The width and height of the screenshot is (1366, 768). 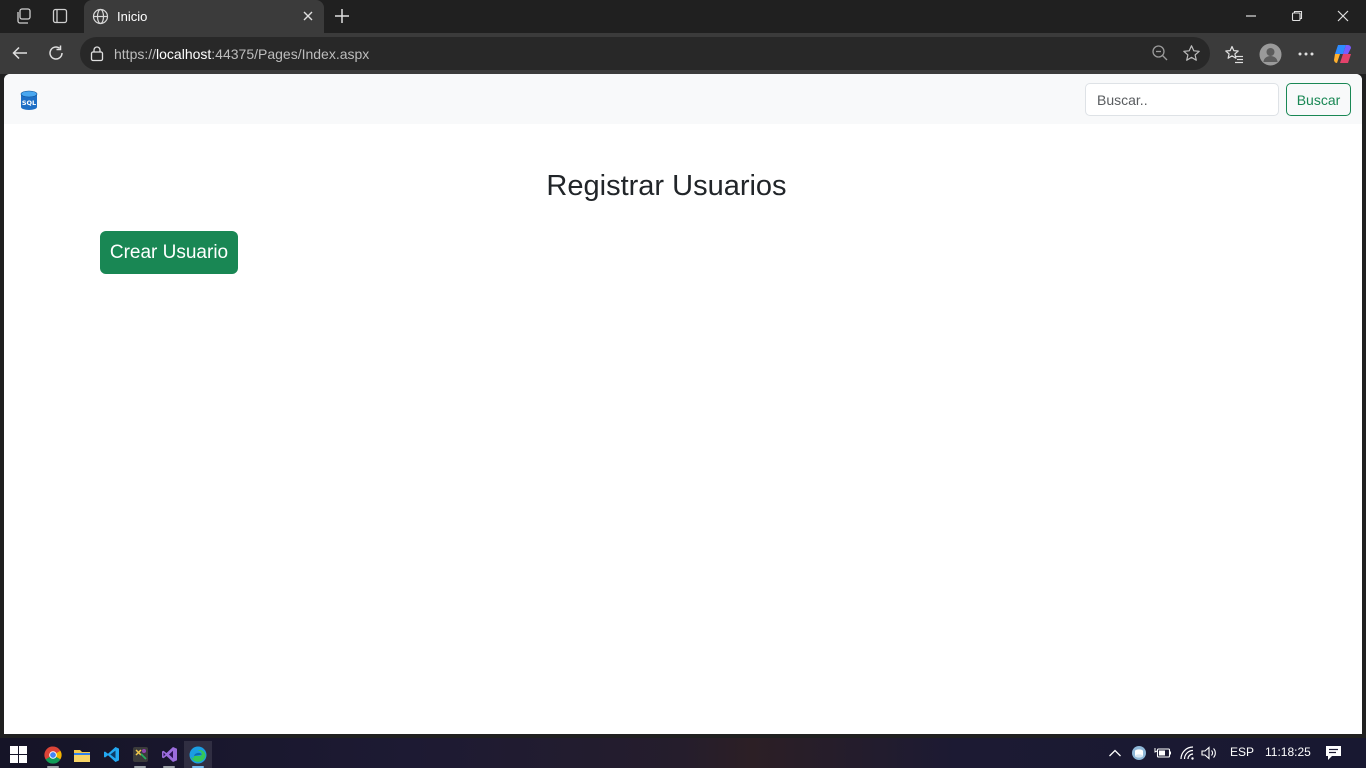 What do you see at coordinates (1188, 753) in the screenshot?
I see `wifi-icon` at bounding box center [1188, 753].